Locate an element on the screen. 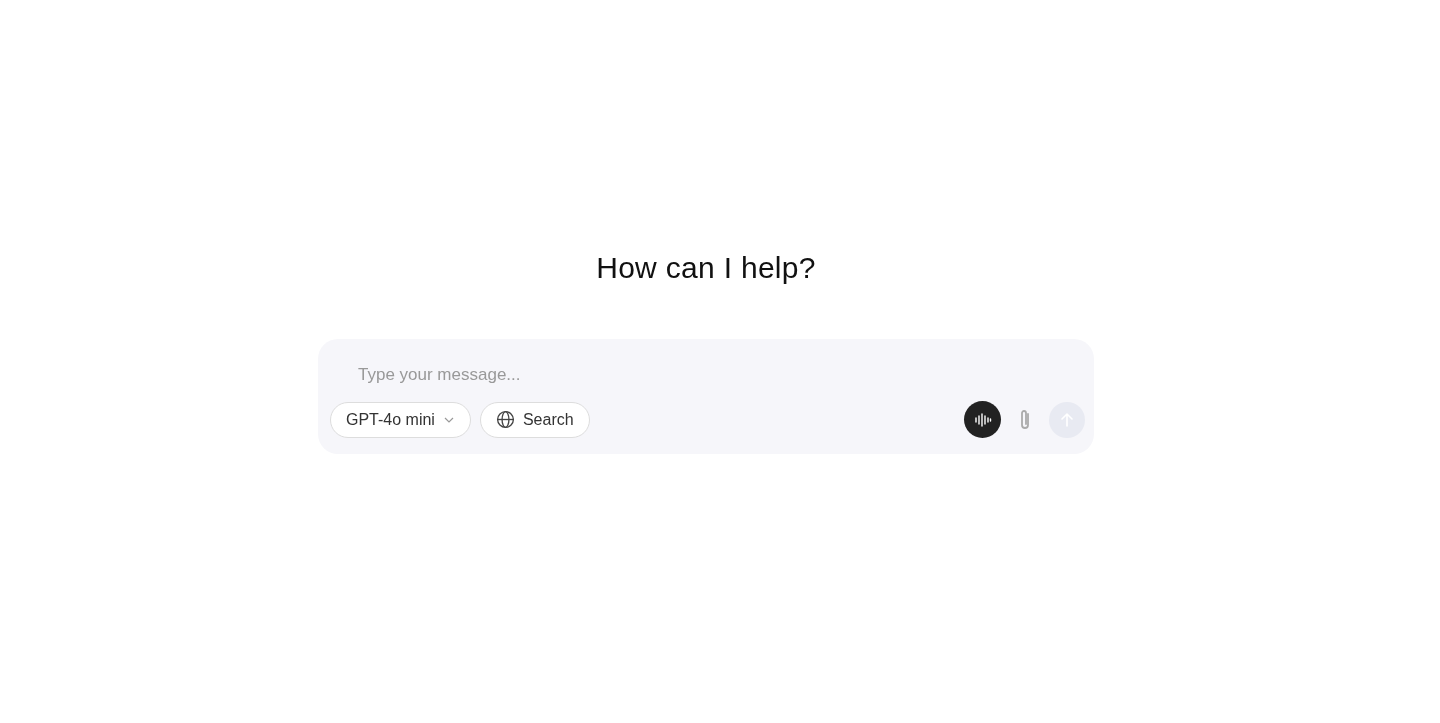  paperclip-icon is located at coordinates (1025, 419).